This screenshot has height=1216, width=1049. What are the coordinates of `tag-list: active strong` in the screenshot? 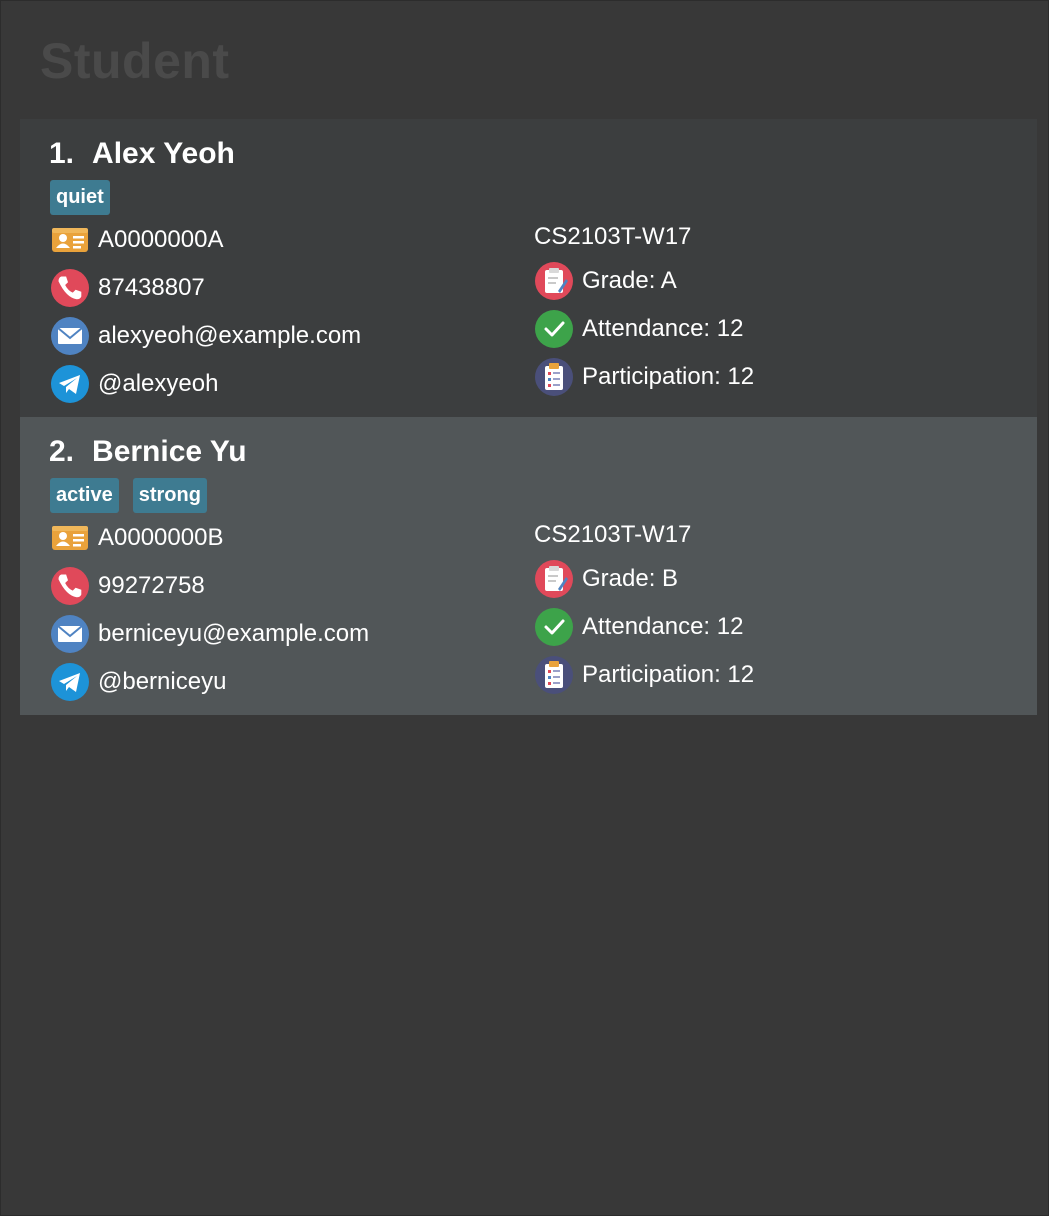 It's located at (128, 495).